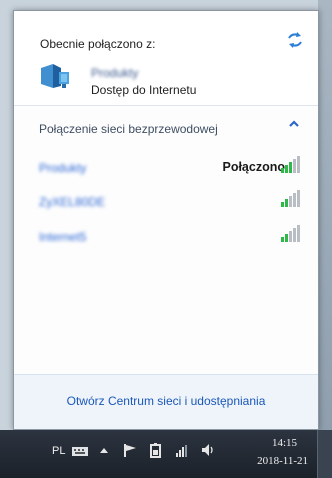 This screenshot has width=332, height=478. Describe the element at coordinates (253, 167) in the screenshot. I see `connection-status: Połączono` at that location.